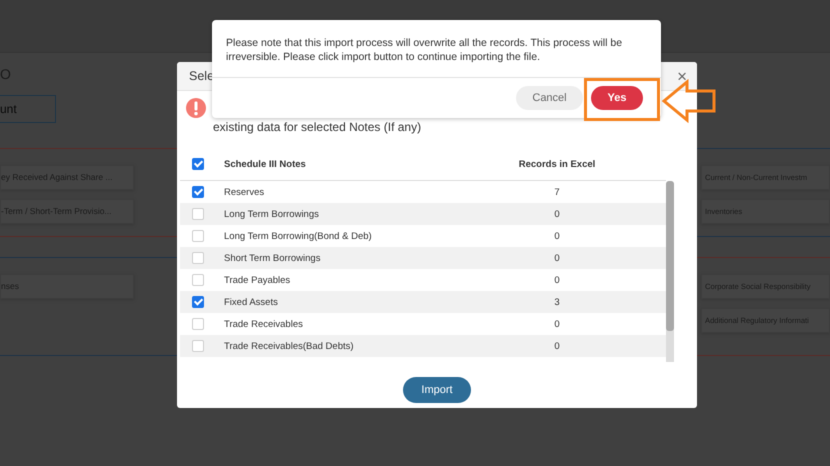 Image resolution: width=830 pixels, height=466 pixels. Describe the element at coordinates (265, 164) in the screenshot. I see `column-header: Schedule III Notes` at that location.